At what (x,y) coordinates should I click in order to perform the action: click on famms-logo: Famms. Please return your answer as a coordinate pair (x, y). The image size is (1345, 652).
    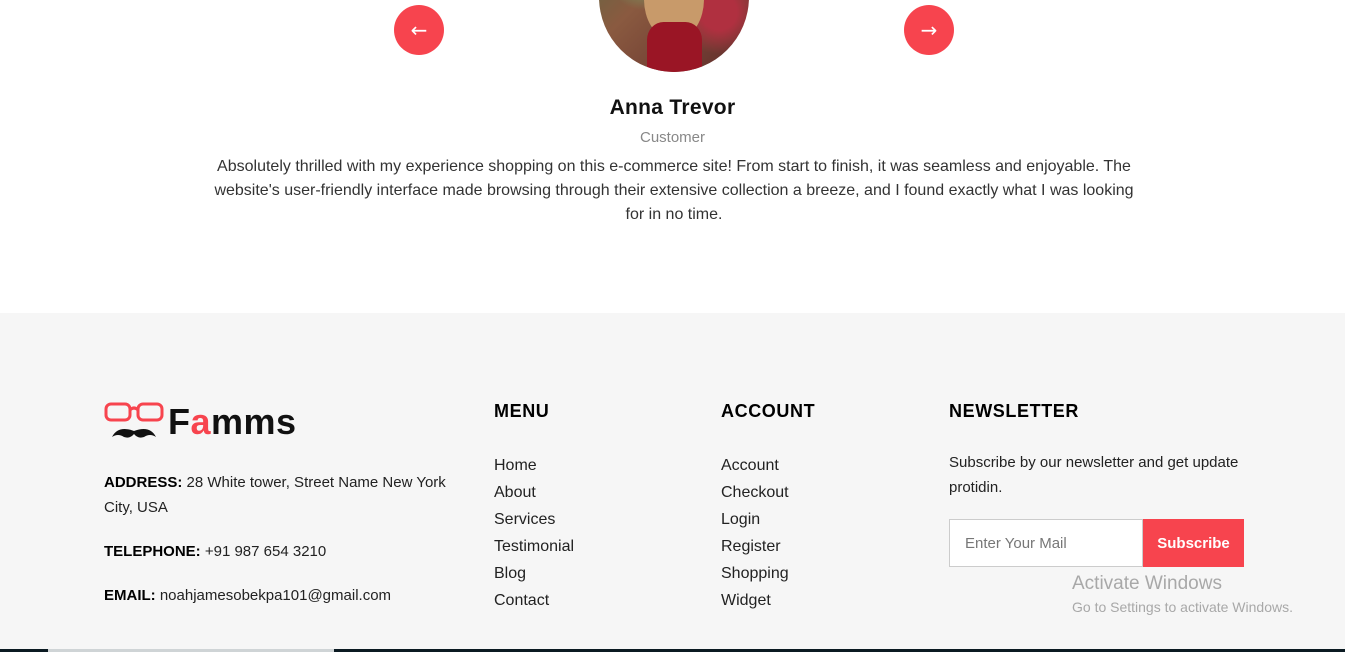
    Looking at the image, I should click on (200, 422).